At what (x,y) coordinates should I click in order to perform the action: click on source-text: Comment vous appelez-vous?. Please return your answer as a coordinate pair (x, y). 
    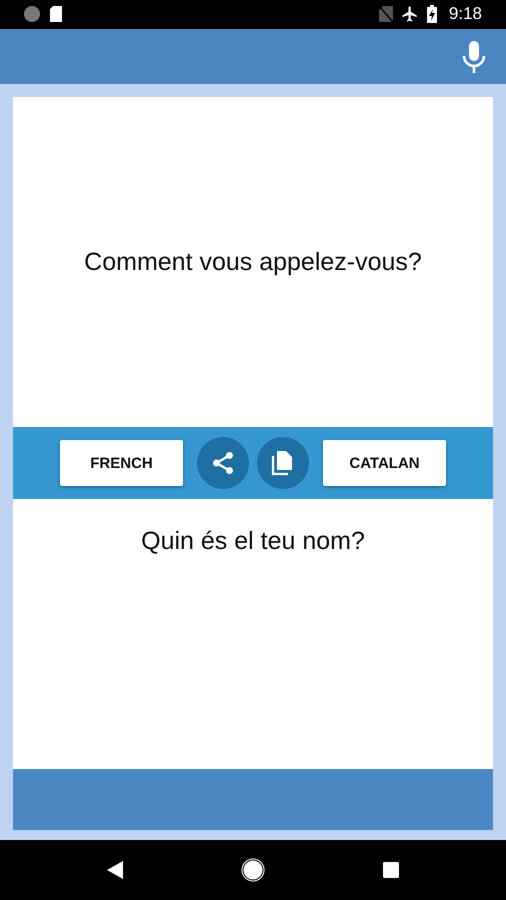
    Looking at the image, I should click on (253, 262).